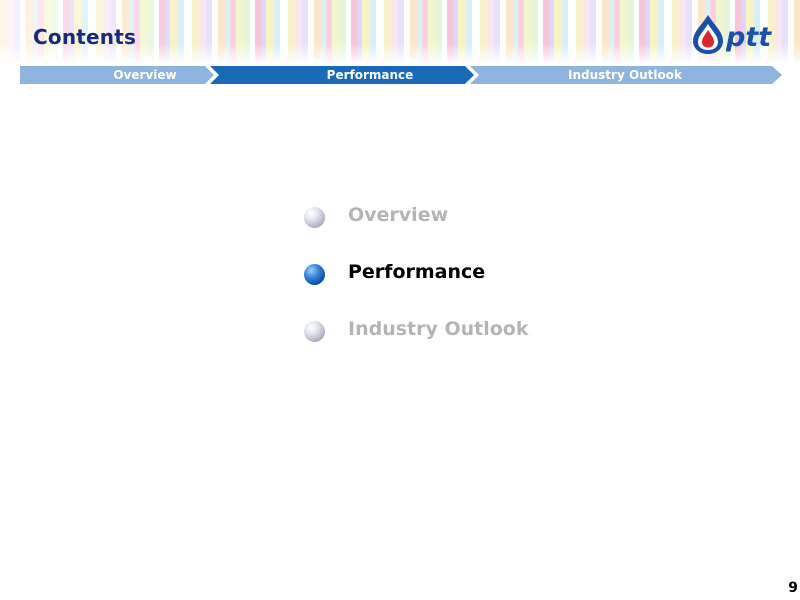 The height and width of the screenshot is (600, 800). What do you see at coordinates (370, 75) in the screenshot?
I see `nav-item-performance: Performance` at bounding box center [370, 75].